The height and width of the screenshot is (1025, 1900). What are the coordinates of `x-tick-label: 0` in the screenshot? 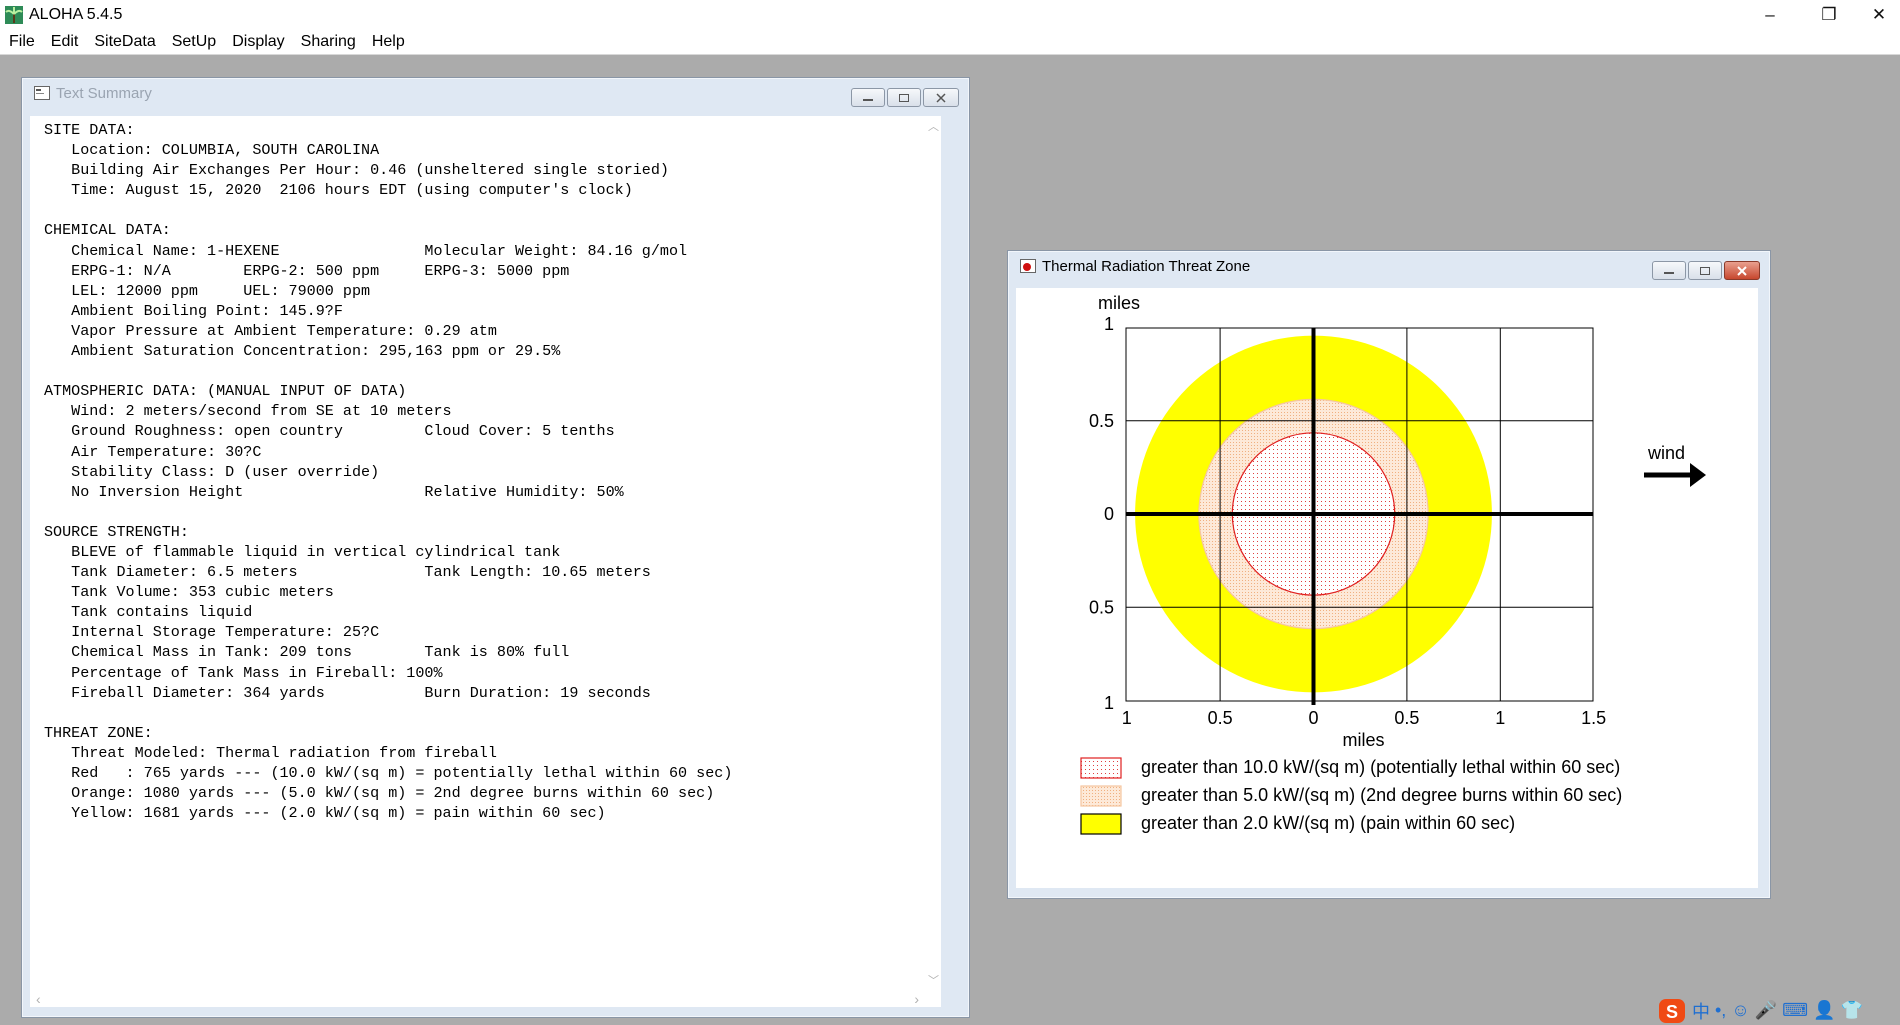 It's located at (1313, 718).